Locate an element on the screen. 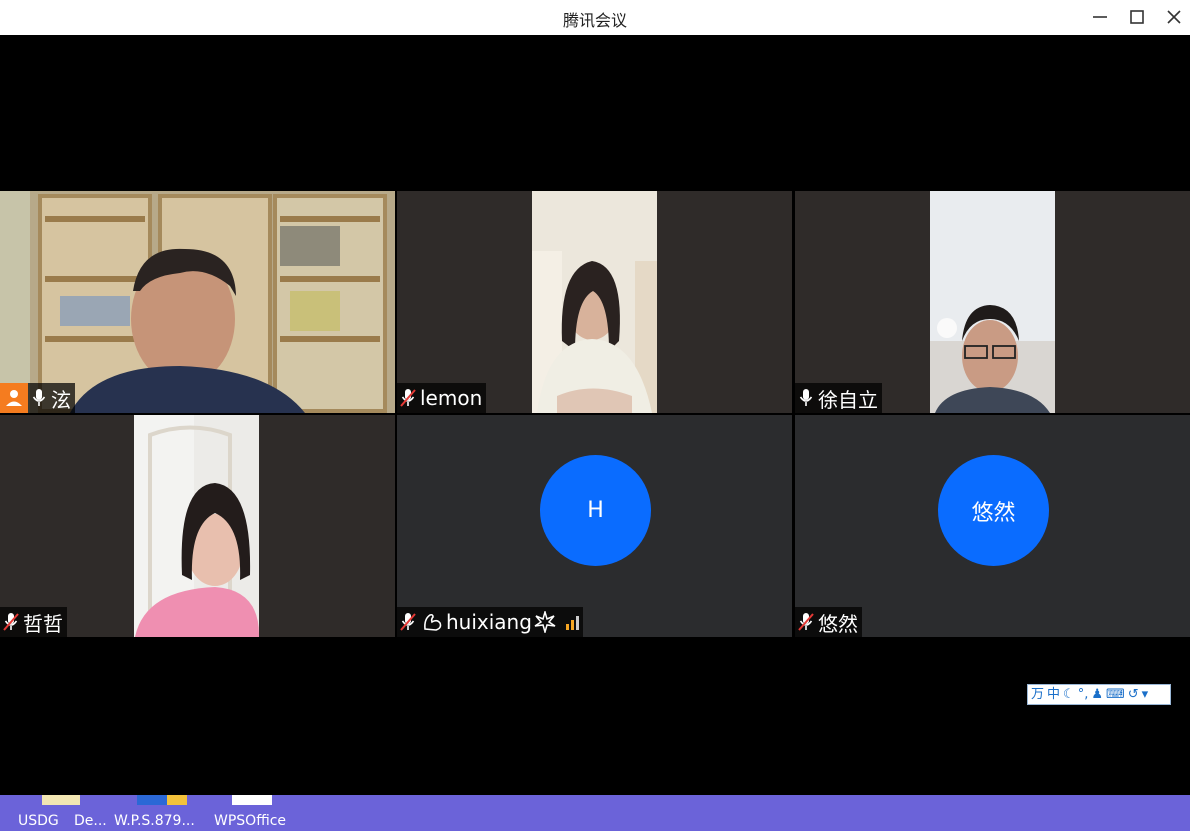 This screenshot has height=831, width=1190. participant-tile-youran: 悠然 悠然 is located at coordinates (992, 526).